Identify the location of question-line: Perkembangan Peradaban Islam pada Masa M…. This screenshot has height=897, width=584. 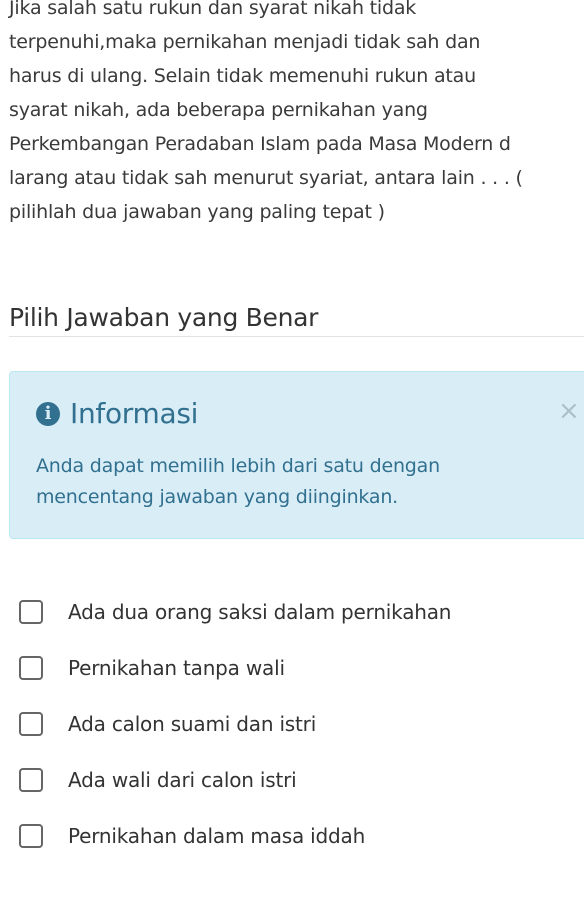
(260, 144).